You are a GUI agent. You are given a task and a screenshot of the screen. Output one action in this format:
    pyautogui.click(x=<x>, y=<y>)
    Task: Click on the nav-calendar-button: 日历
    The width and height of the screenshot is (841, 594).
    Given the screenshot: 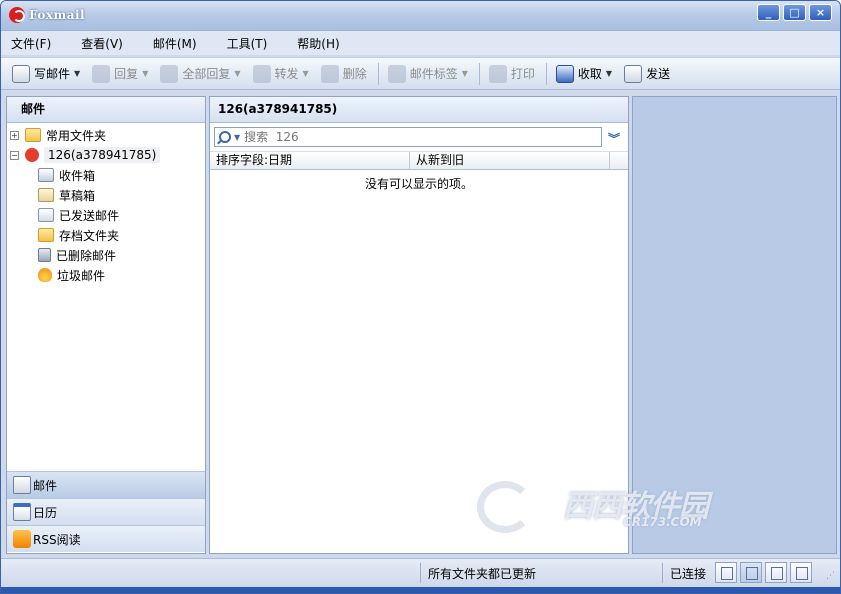 What is the action you would take?
    pyautogui.click(x=106, y=511)
    